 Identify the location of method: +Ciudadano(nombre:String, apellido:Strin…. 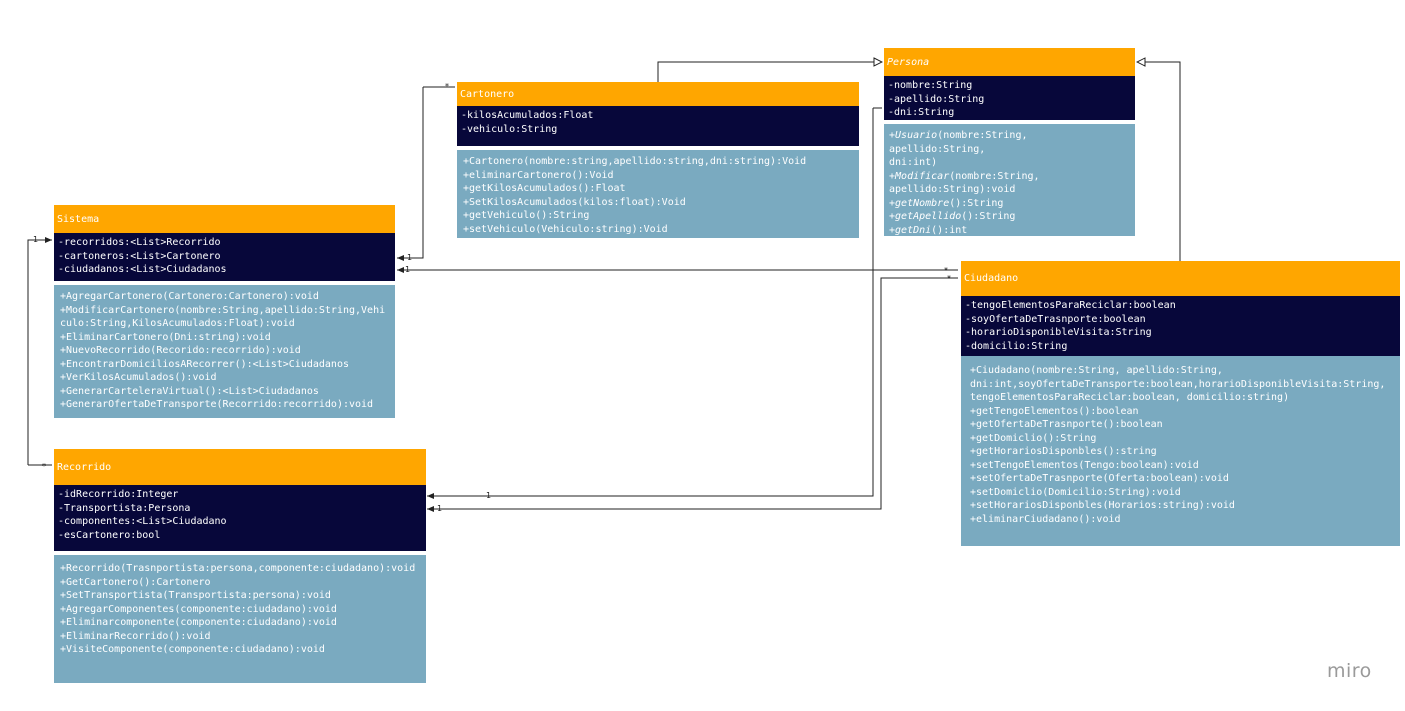
(1178, 384).